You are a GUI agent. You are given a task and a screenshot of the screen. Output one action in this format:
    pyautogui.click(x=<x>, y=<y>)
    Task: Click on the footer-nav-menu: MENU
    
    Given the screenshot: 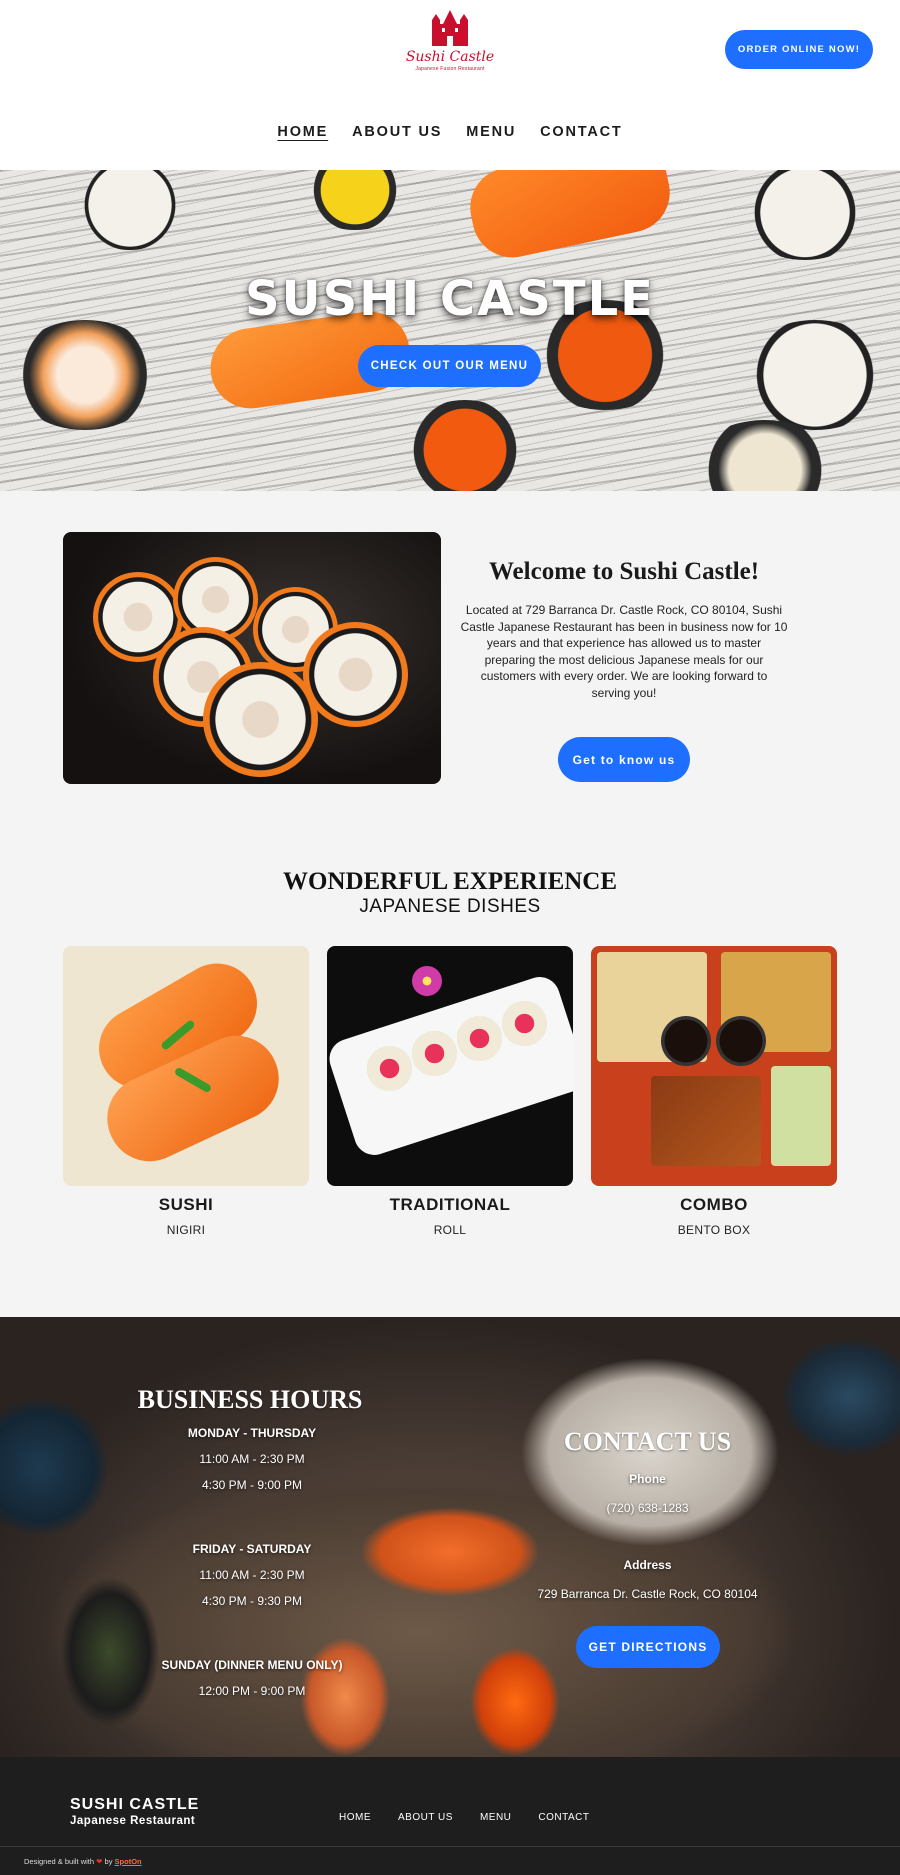 What is the action you would take?
    pyautogui.click(x=495, y=1817)
    